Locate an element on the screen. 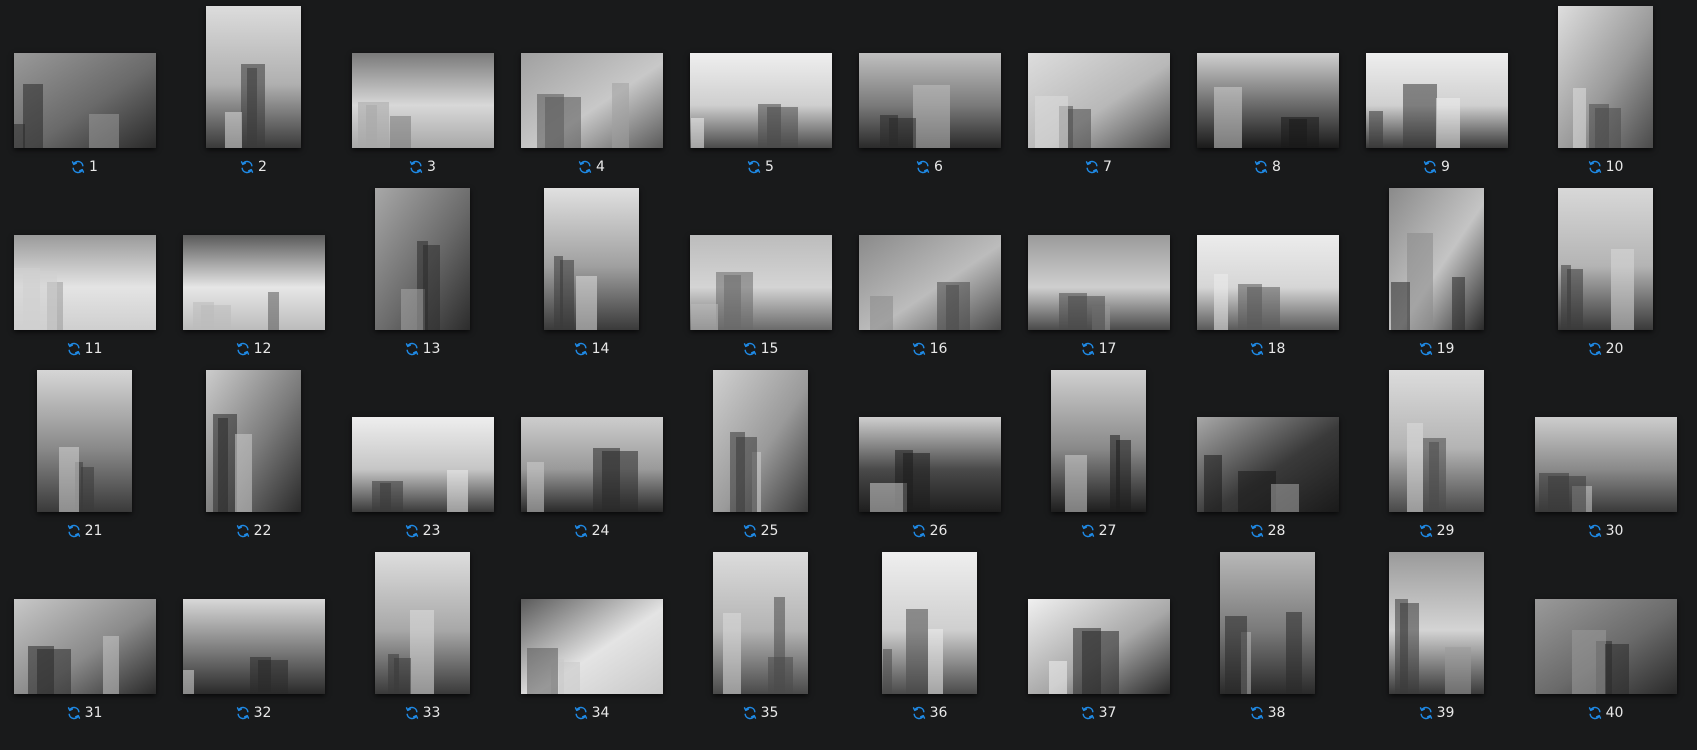 The image size is (1697, 750). thumbnail-cell: 36 is located at coordinates (929, 637).